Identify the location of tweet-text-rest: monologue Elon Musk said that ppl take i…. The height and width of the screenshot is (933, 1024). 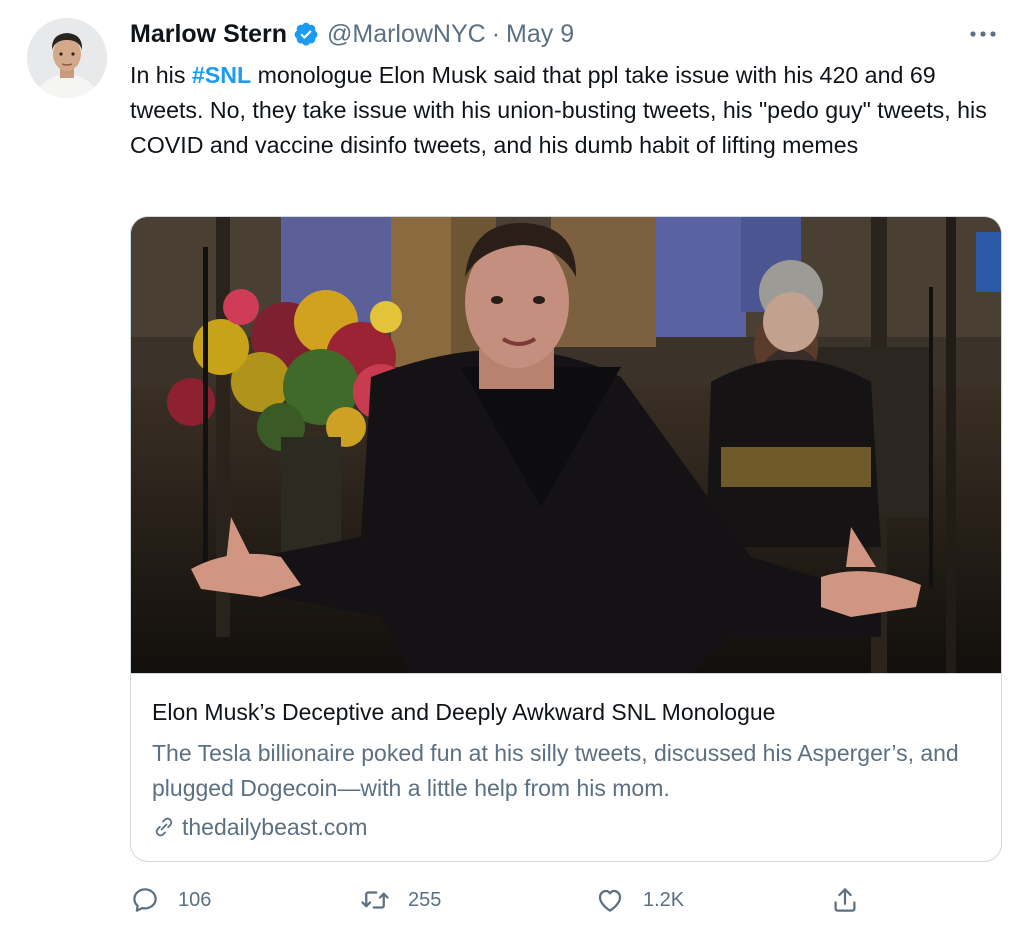
(558, 110).